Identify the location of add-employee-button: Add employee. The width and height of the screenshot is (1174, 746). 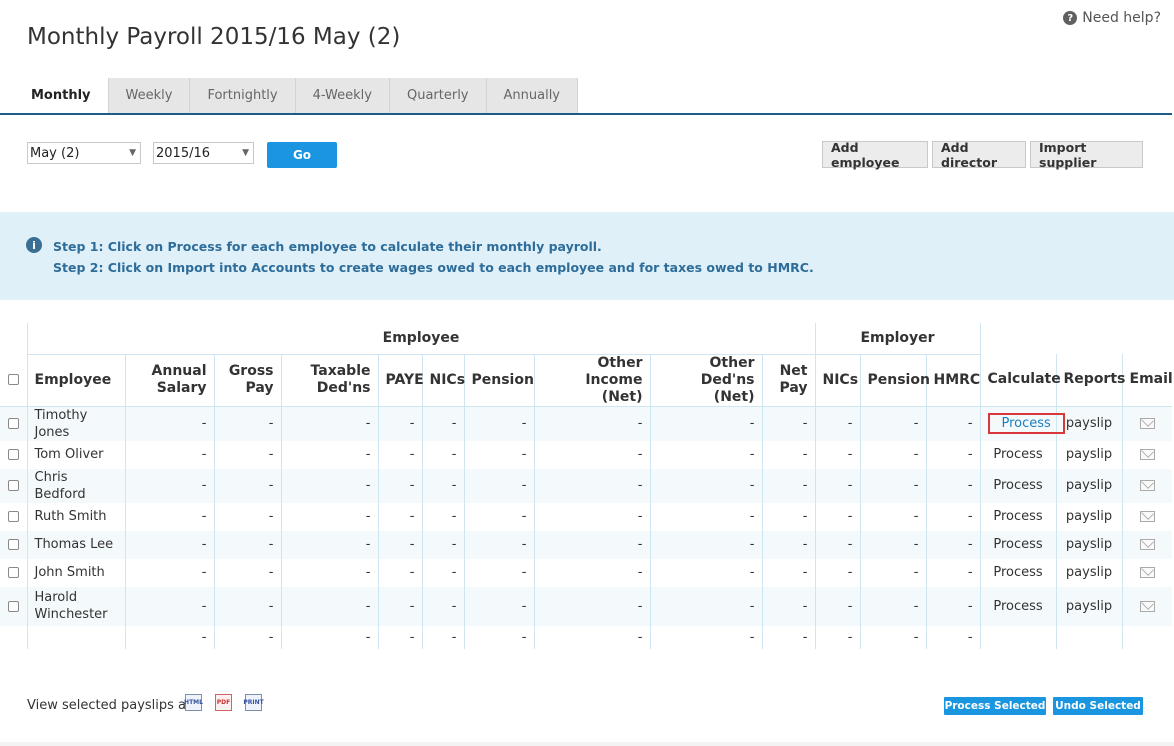
(875, 155).